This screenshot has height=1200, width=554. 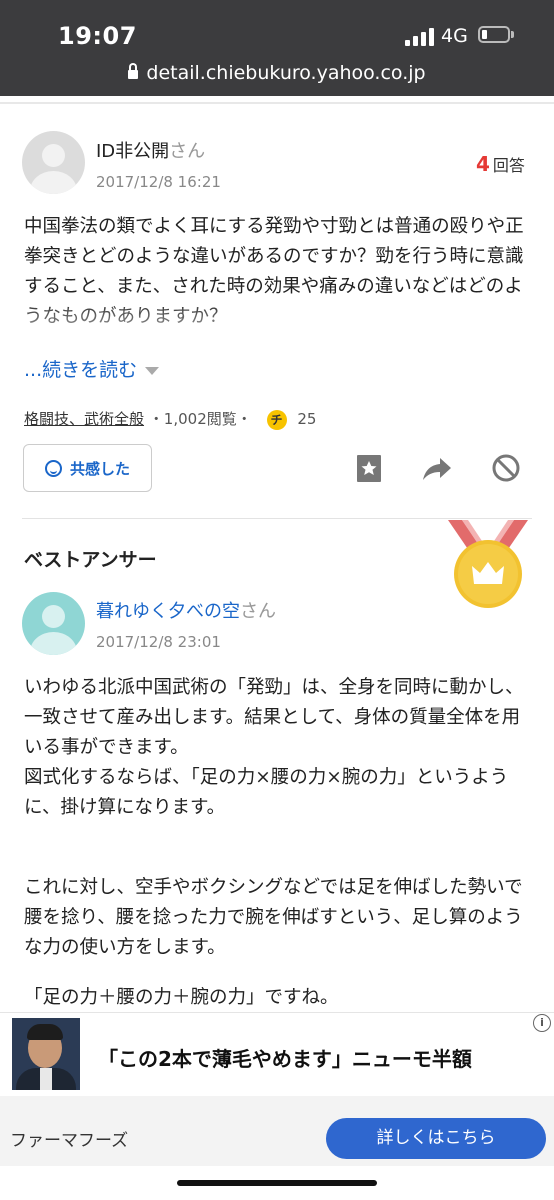 I want to click on ad-footer: ファーマフーズ 詳しくはこちら, so click(x=277, y=1131).